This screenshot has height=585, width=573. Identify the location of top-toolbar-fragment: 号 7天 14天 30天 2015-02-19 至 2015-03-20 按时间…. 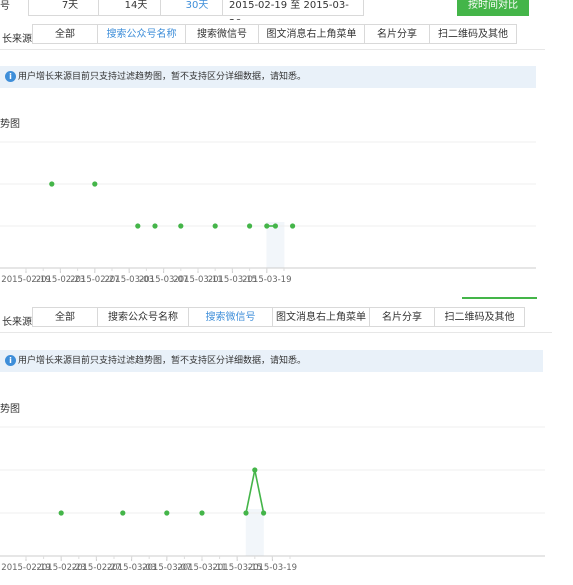
(286, 10).